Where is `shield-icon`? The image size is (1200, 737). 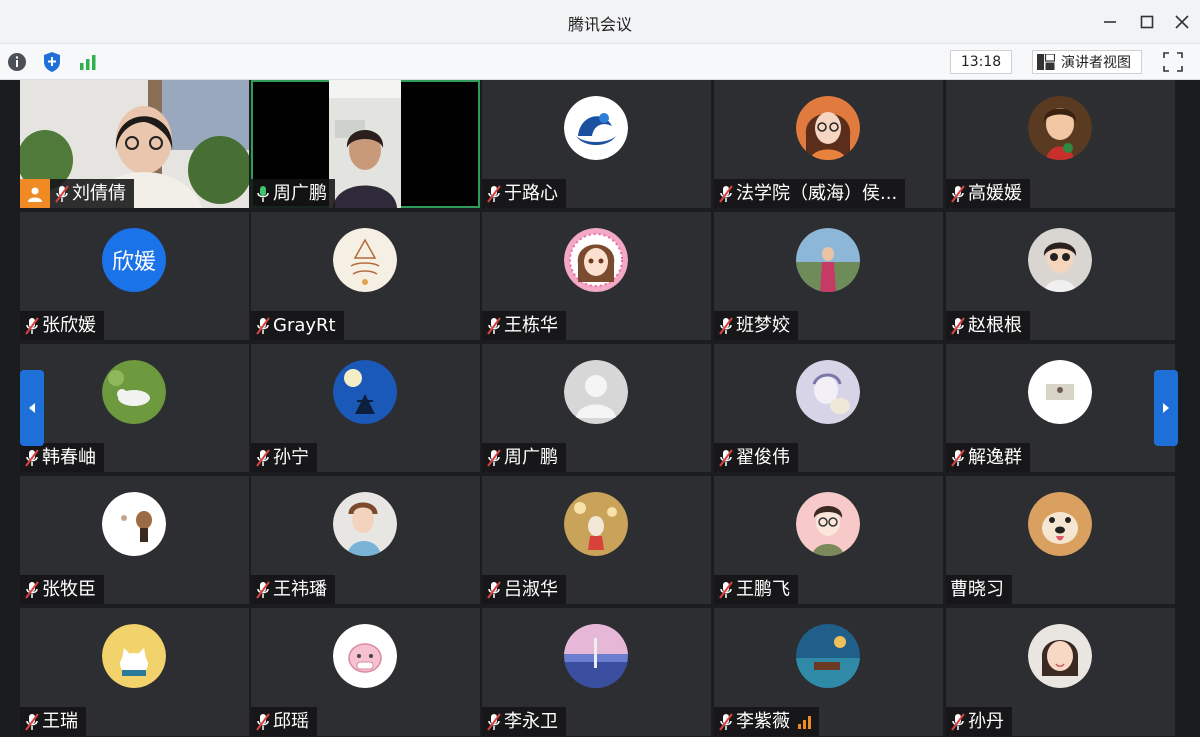
shield-icon is located at coordinates (52, 62).